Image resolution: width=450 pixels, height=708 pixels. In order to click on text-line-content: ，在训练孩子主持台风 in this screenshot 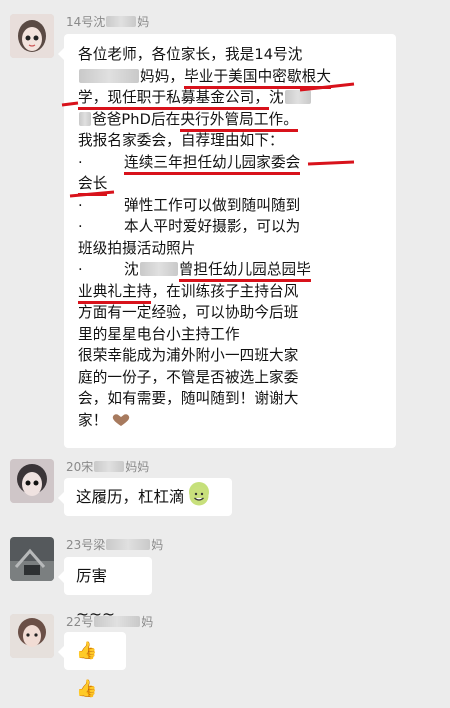, I will do `click(225, 291)`.